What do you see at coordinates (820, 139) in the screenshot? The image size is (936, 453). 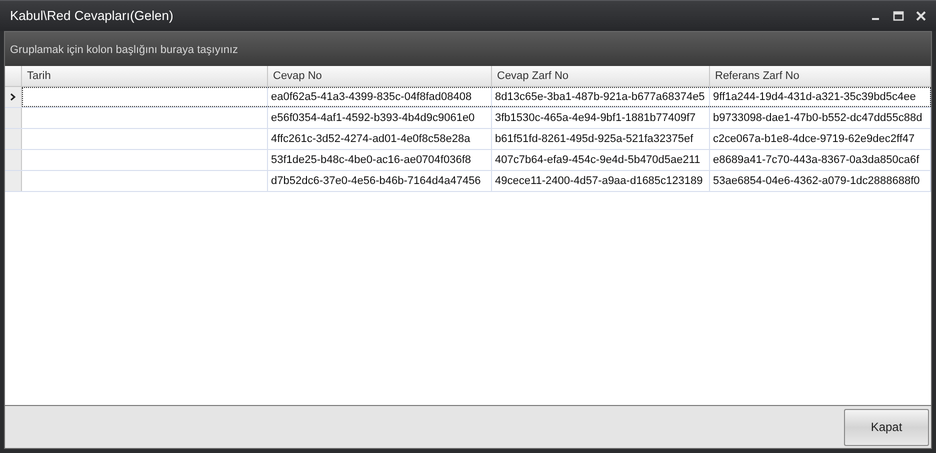 I see `table-cell: c2ce067a-b1e8-4dce-9719-62e9dec2ff47` at bounding box center [820, 139].